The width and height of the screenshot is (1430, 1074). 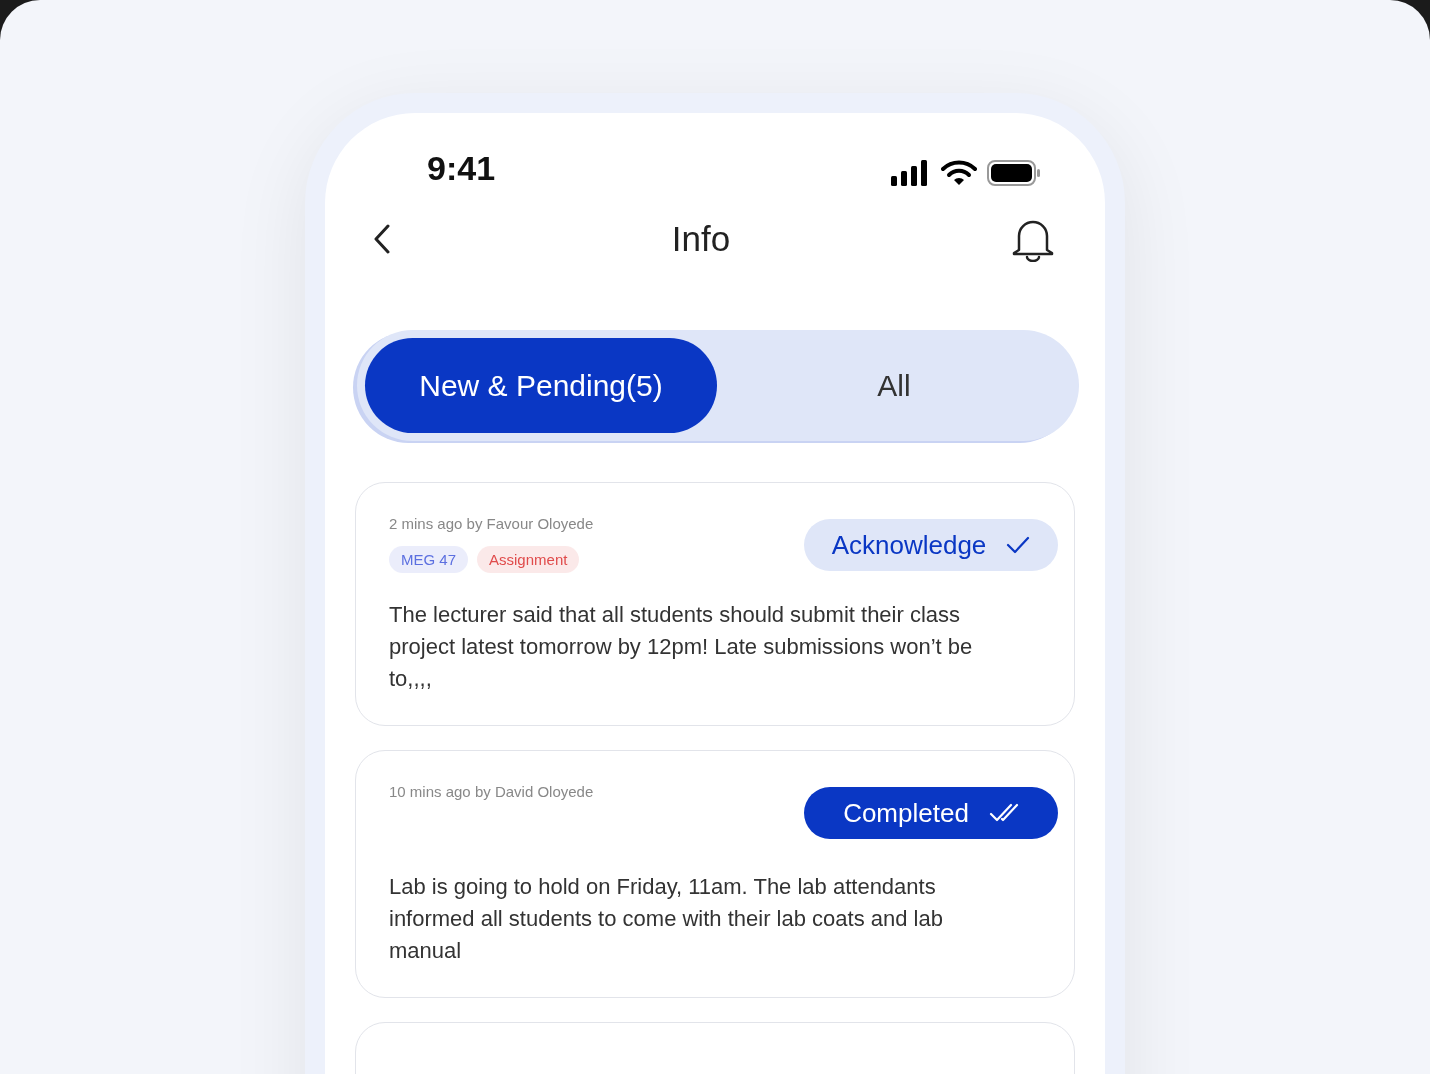 What do you see at coordinates (491, 791) in the screenshot?
I see `message-meta: 10 mins ago by David Oloyede` at bounding box center [491, 791].